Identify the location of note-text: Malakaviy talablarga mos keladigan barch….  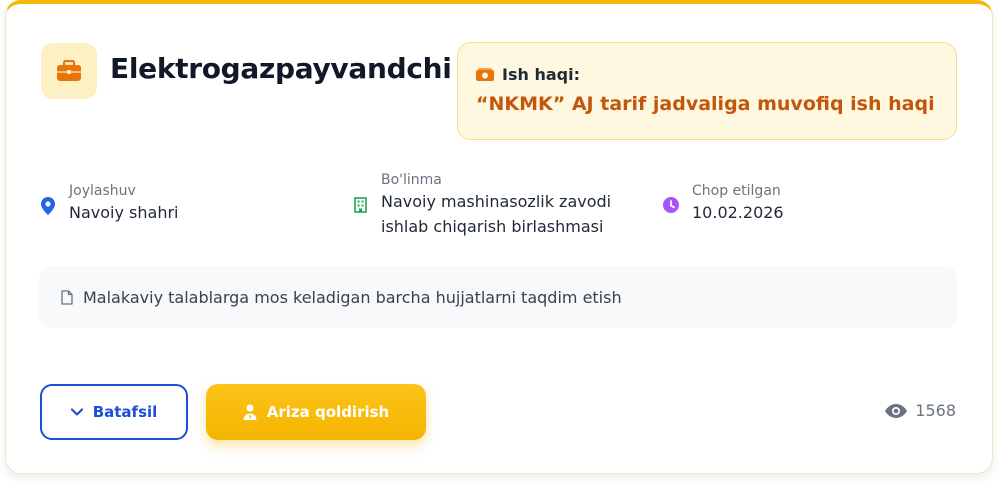
(352, 297).